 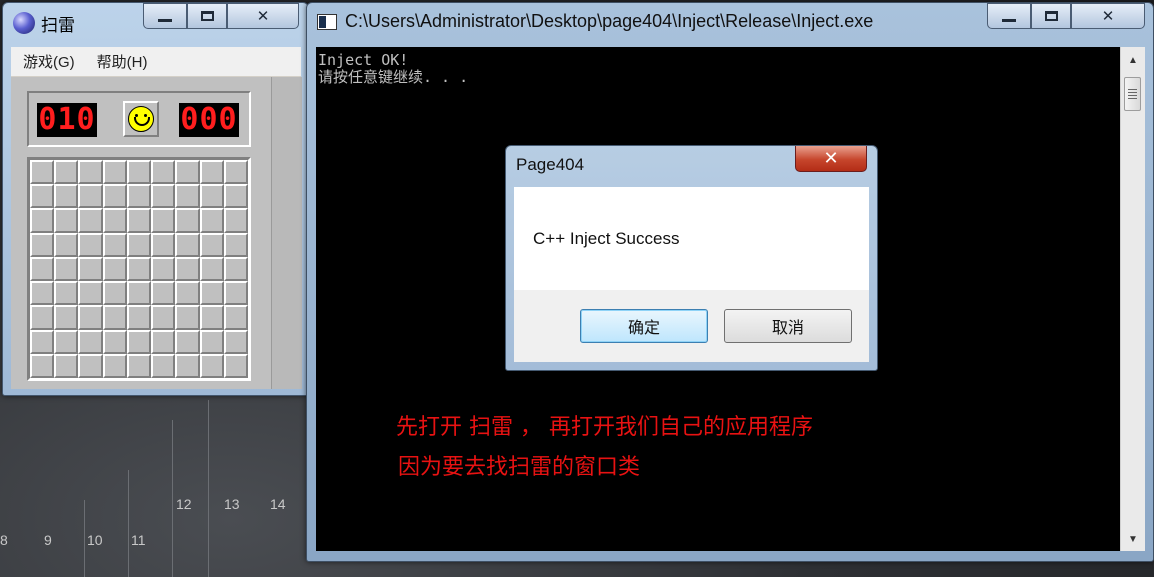 What do you see at coordinates (207, 16) in the screenshot?
I see `maximize-button` at bounding box center [207, 16].